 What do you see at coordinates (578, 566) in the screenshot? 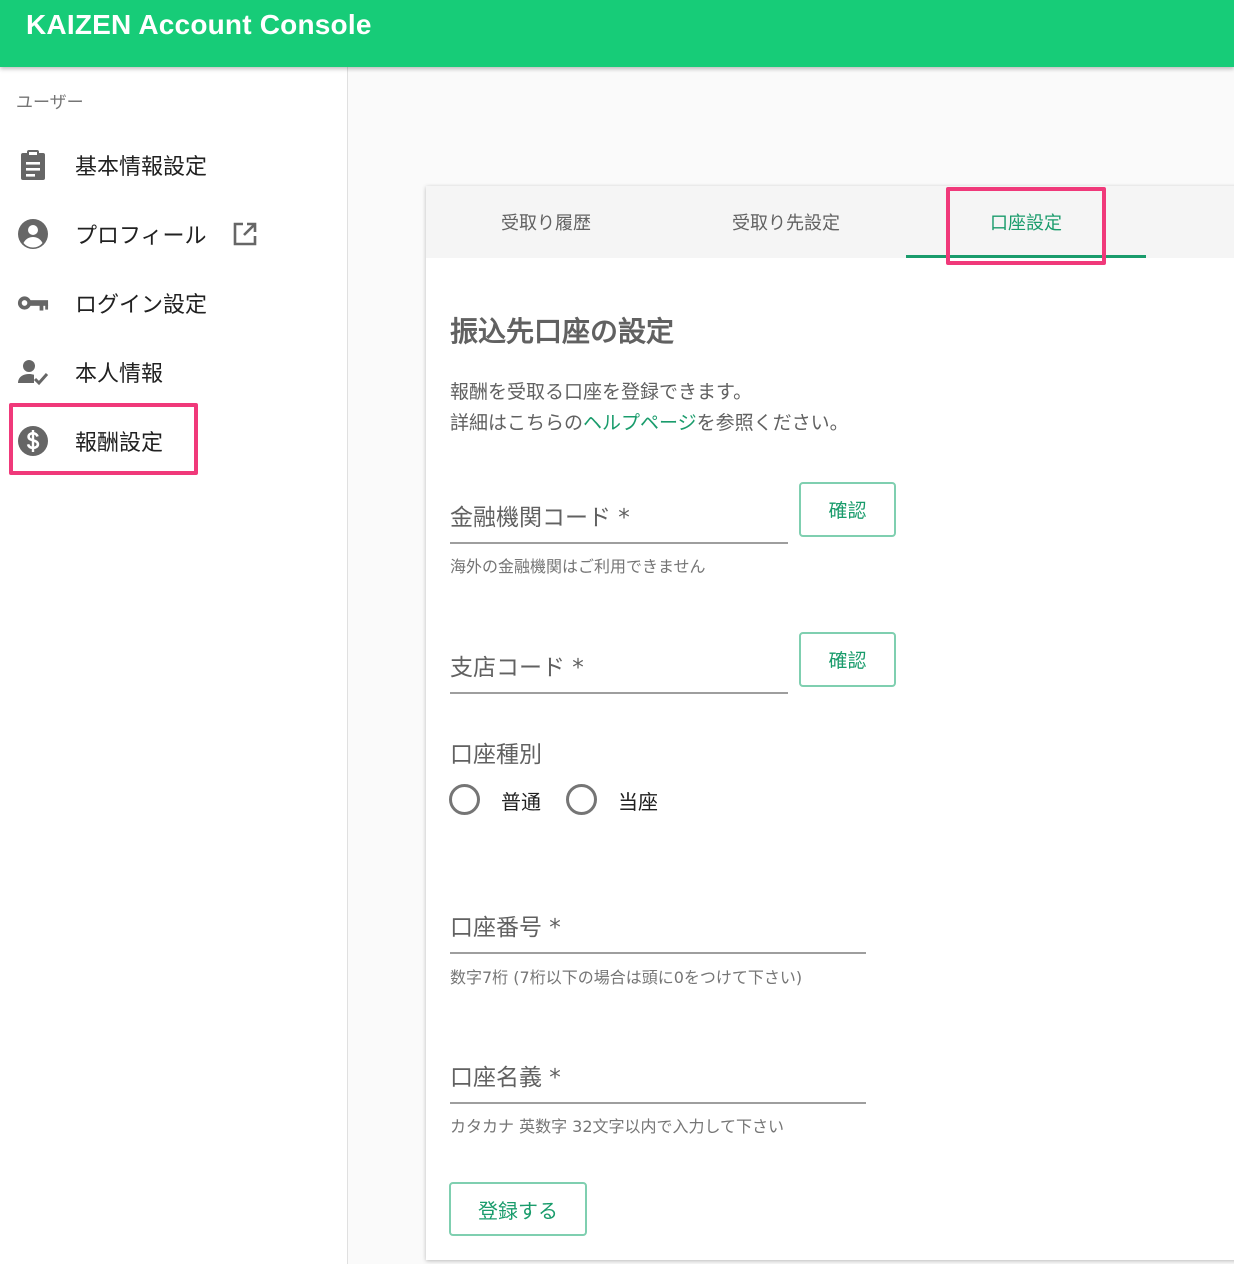
I see `bank-code-hint: 海外の金融機関はご利用できません` at bounding box center [578, 566].